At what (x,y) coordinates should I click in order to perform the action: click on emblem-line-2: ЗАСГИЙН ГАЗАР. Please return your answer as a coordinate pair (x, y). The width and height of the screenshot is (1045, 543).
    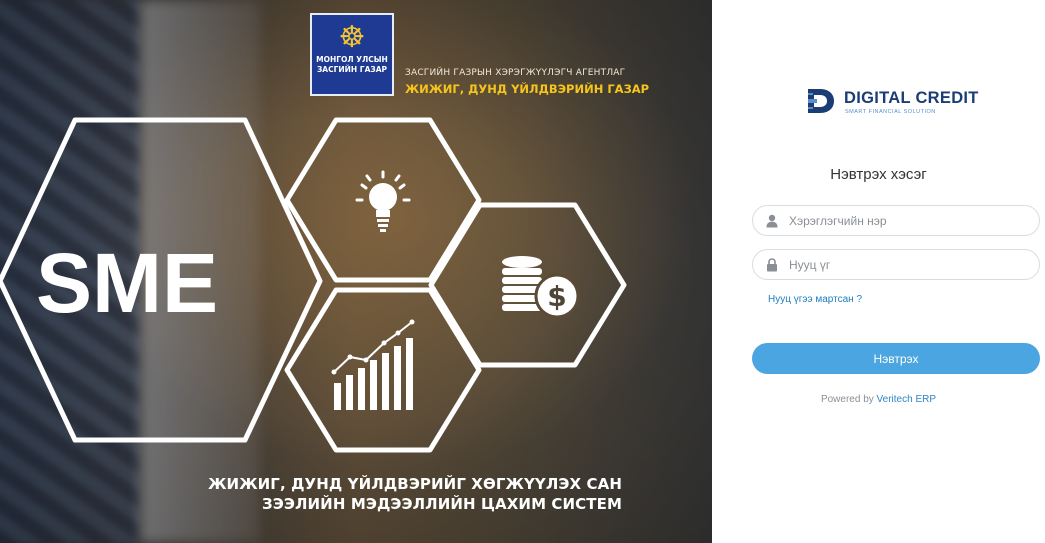
    Looking at the image, I should click on (352, 69).